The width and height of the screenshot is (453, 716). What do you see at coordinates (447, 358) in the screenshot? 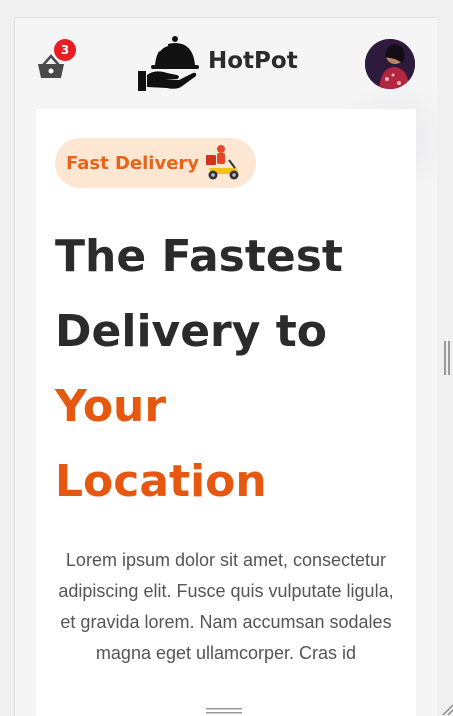
I see `scroll-grip-icon` at bounding box center [447, 358].